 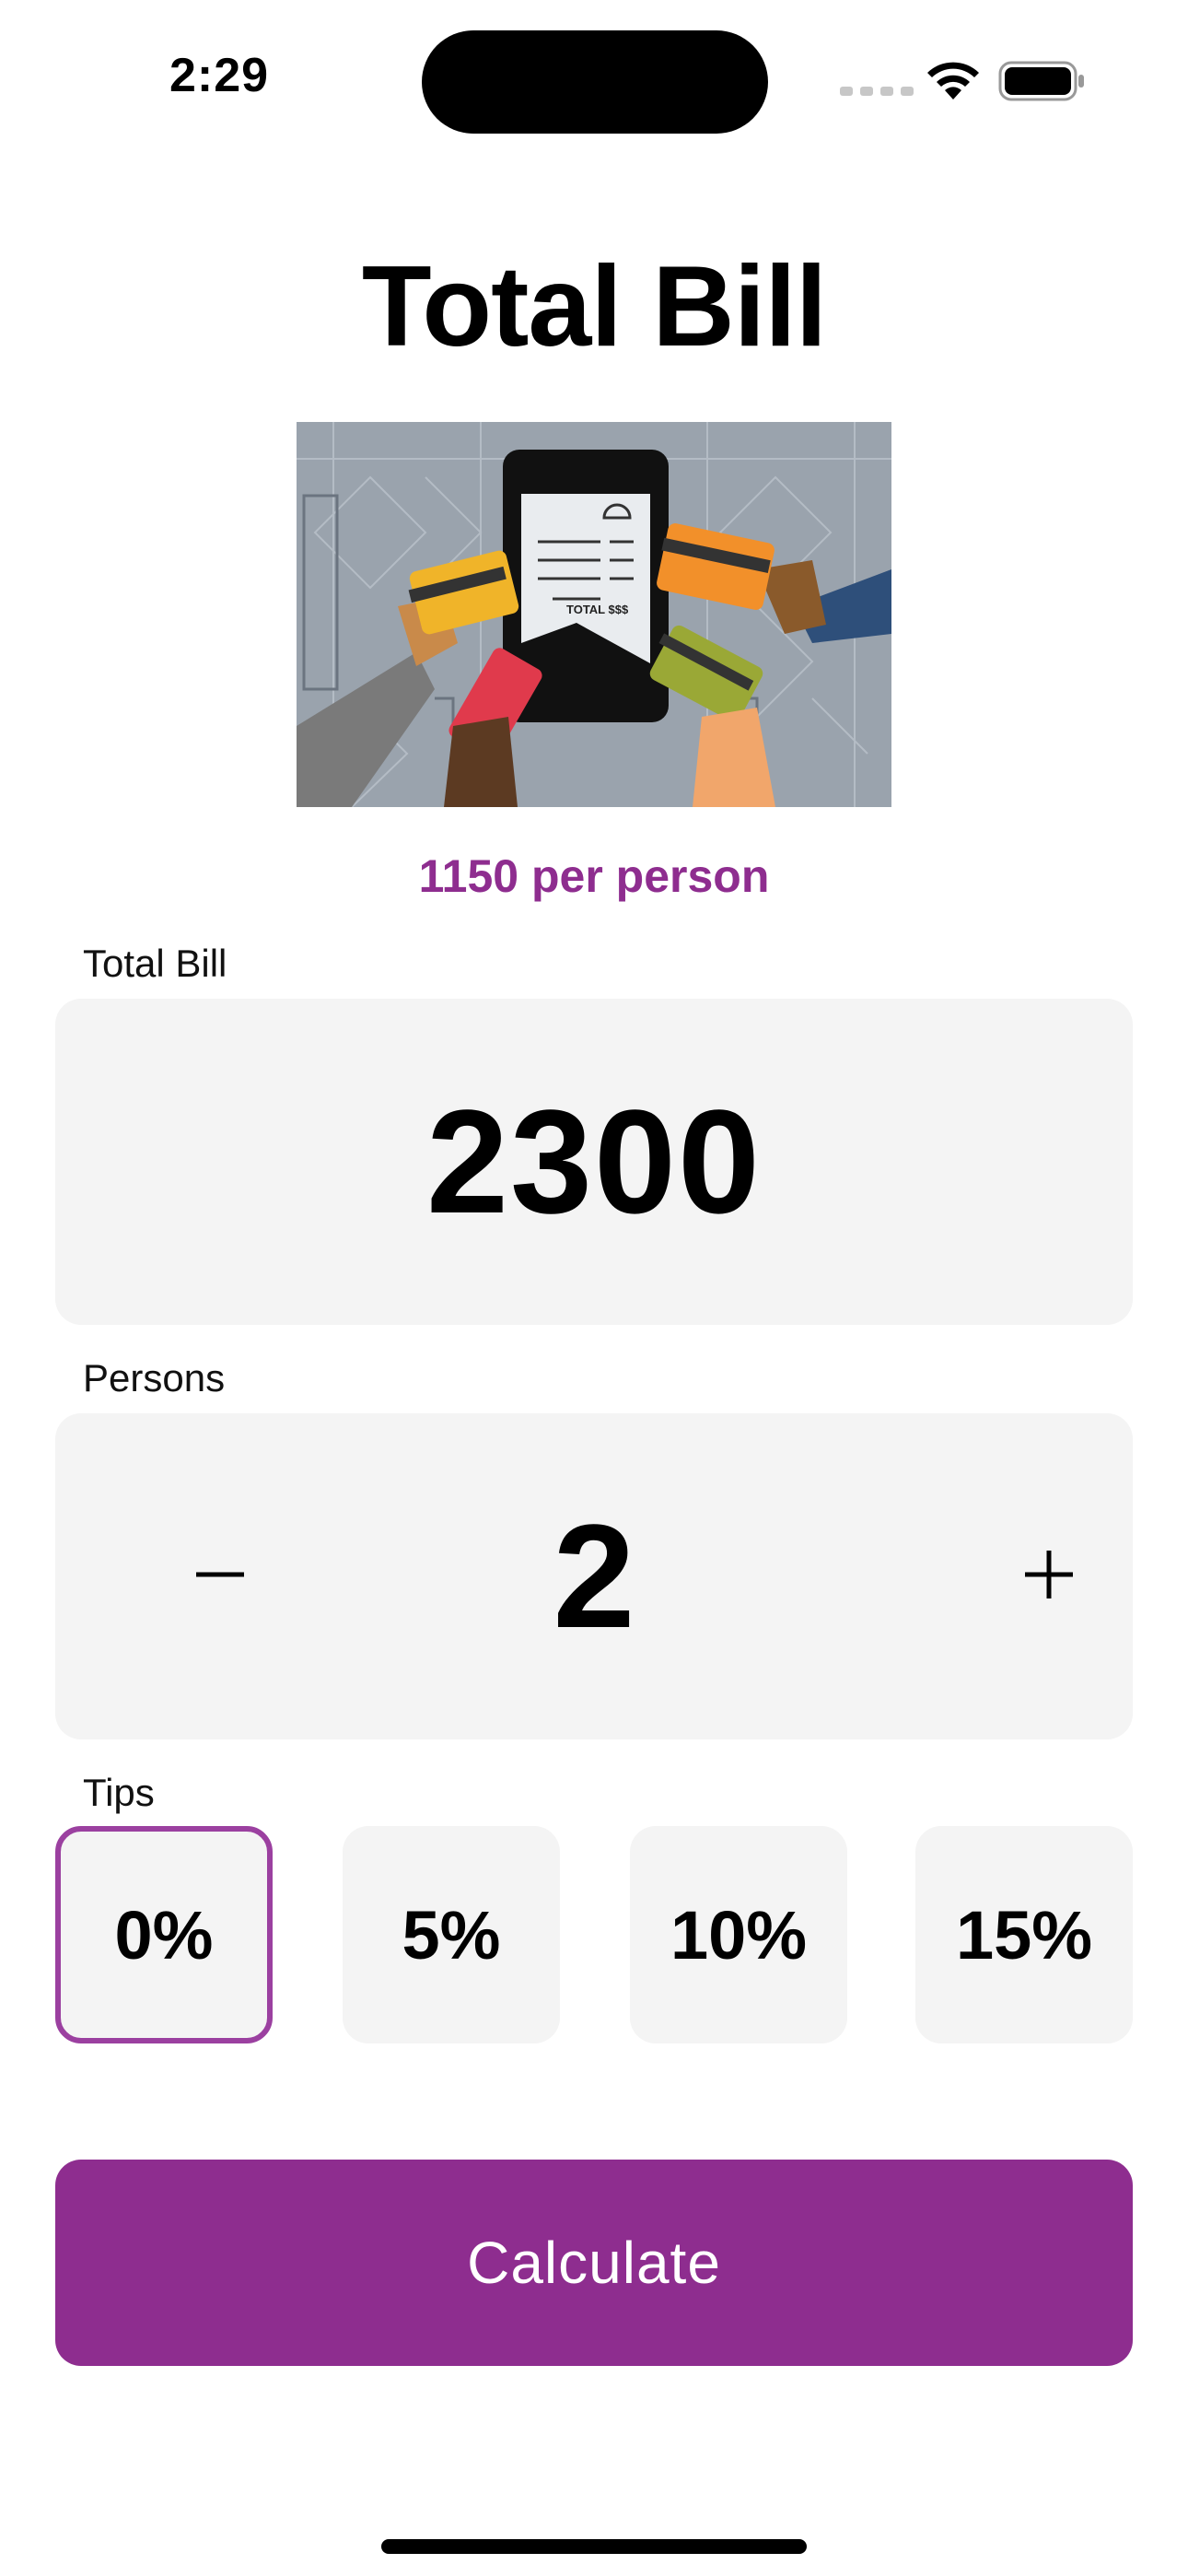 I want to click on persons-value: 2, so click(x=594, y=1575).